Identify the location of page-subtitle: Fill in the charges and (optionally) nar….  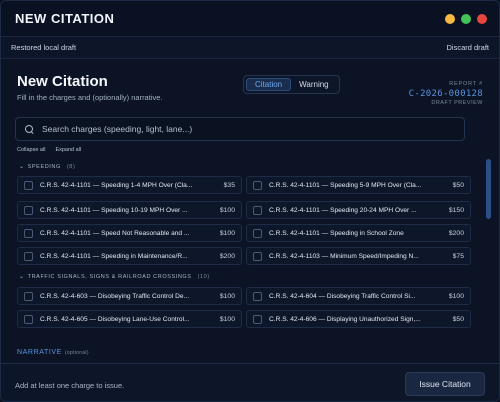
(90, 97).